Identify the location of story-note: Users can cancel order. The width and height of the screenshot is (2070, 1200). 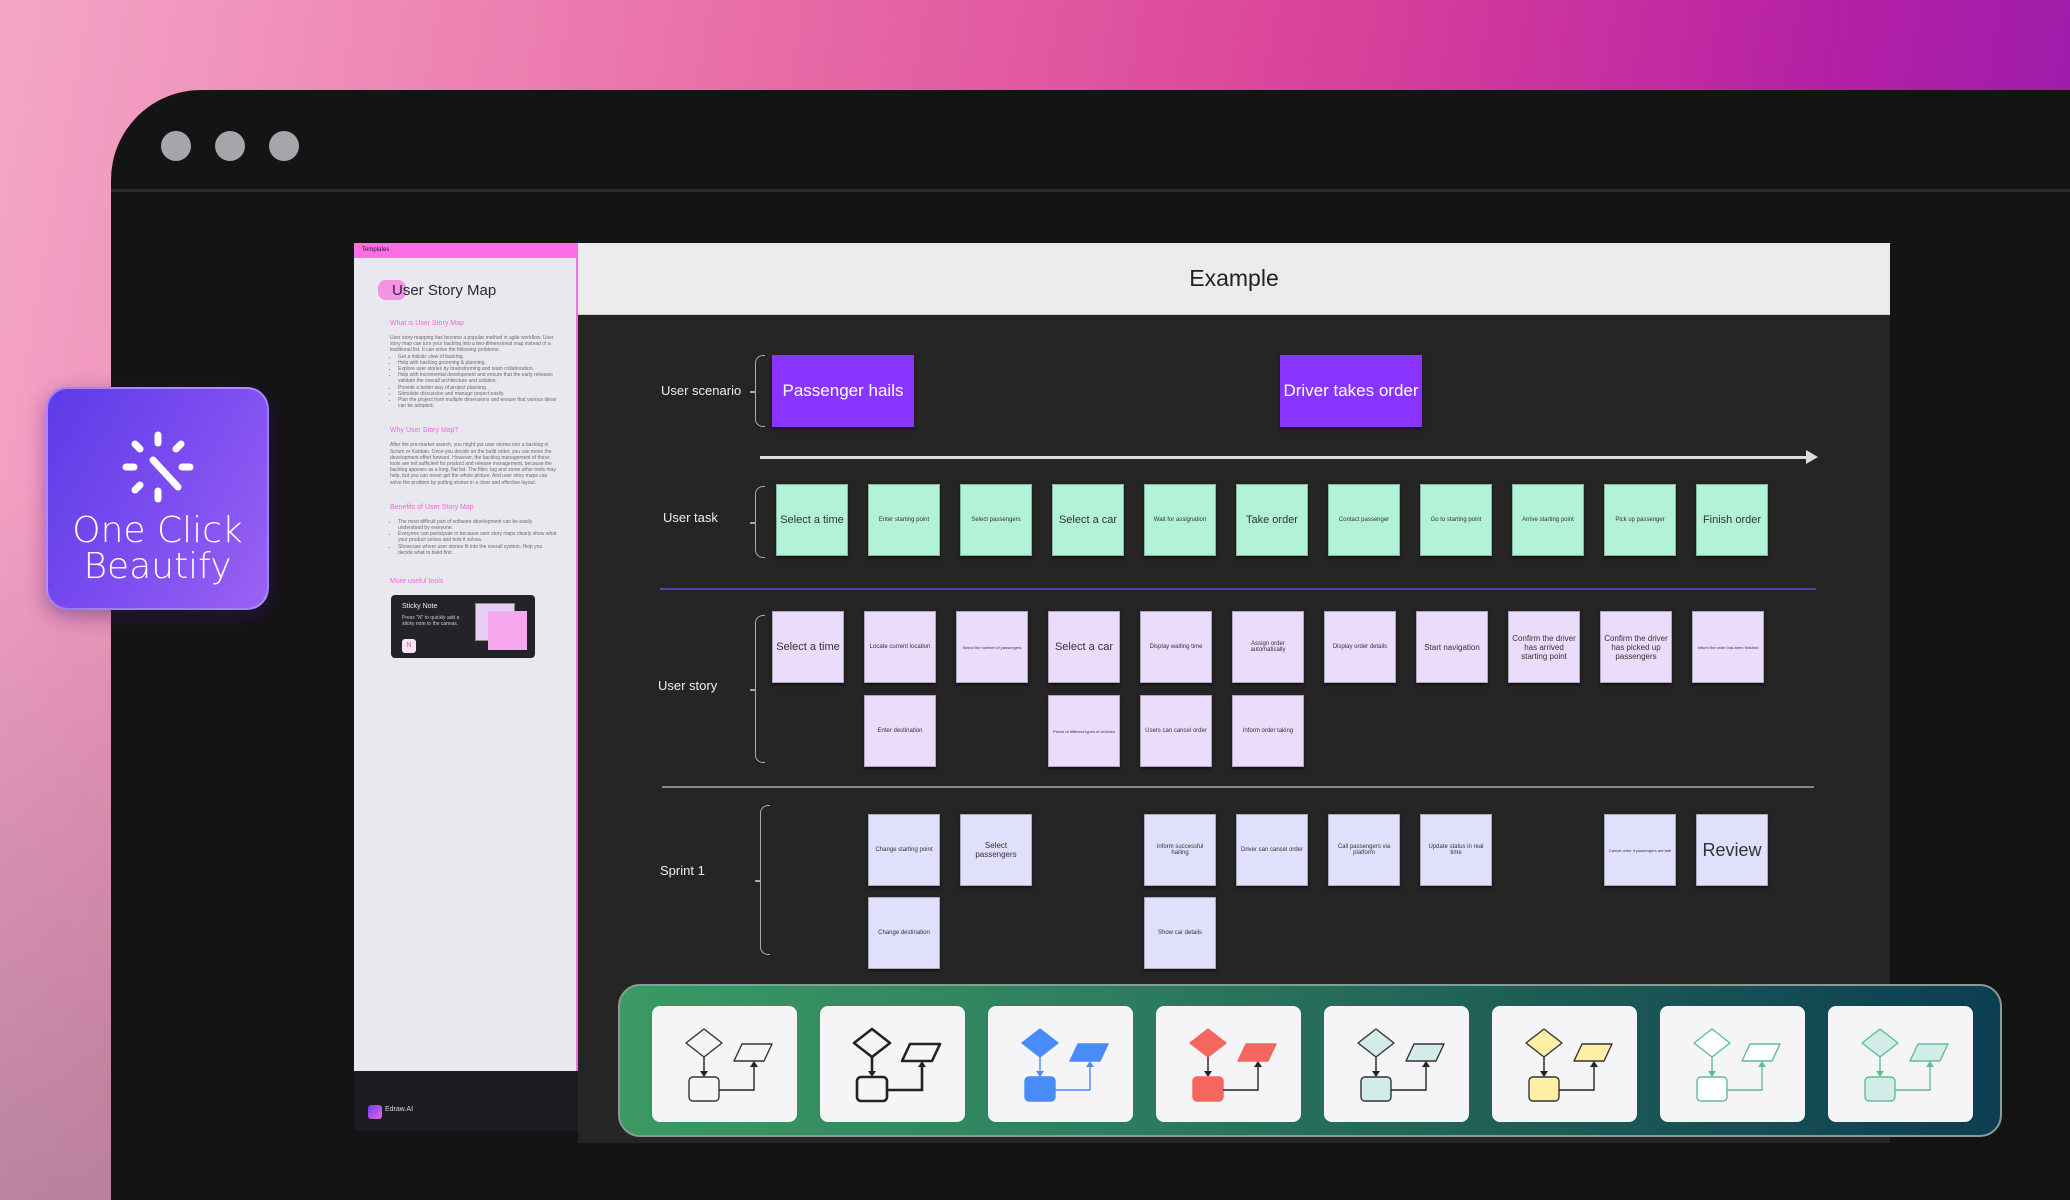
(1176, 731).